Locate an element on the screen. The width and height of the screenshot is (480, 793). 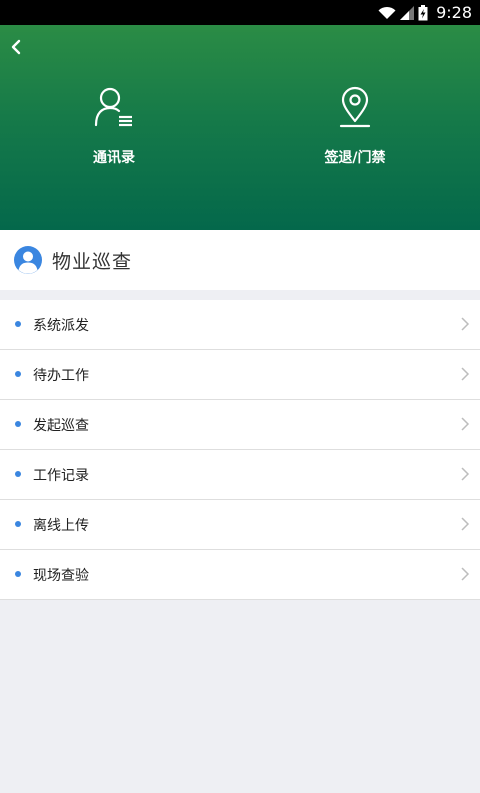
contacts-label: 通讯录 is located at coordinates (114, 158).